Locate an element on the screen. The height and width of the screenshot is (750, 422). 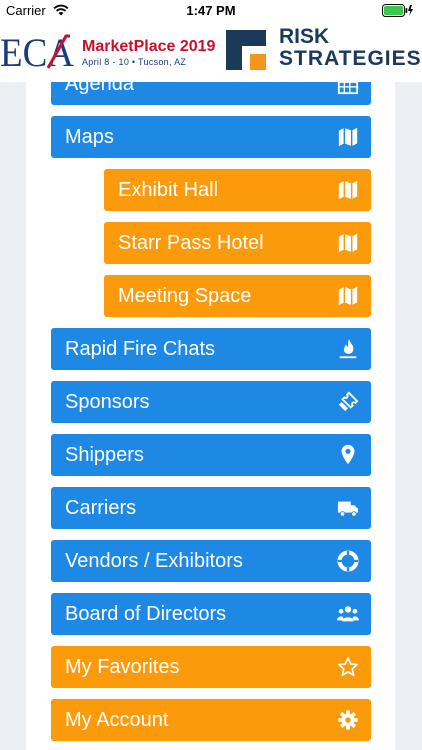
menu-item-label: My Favorites is located at coordinates (122, 667).